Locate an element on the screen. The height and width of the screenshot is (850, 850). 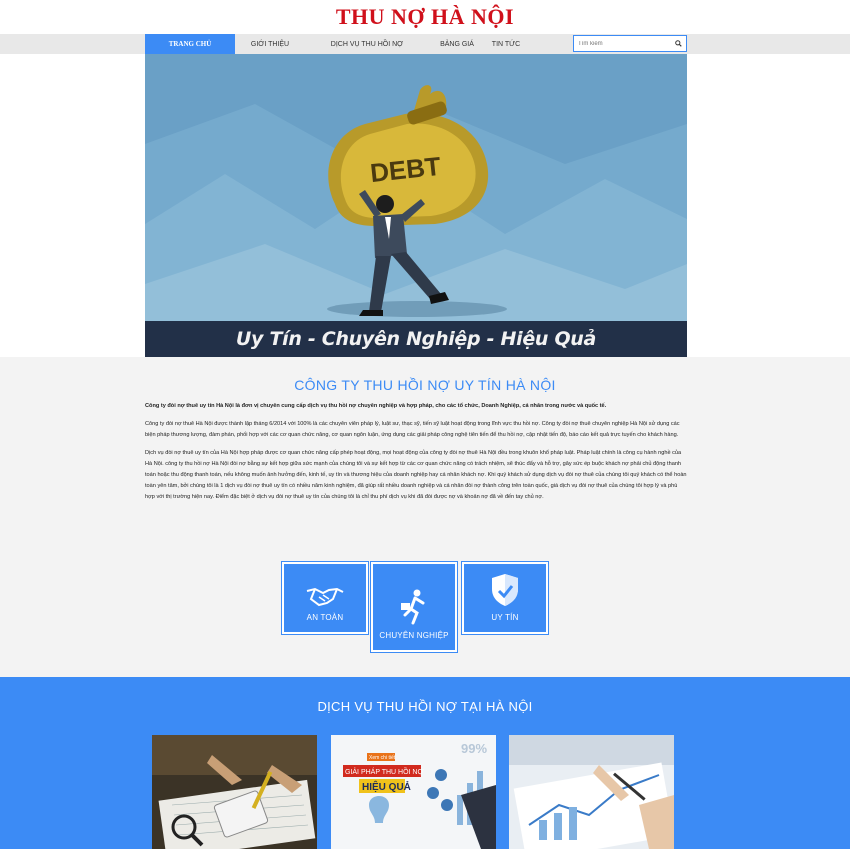
nav-item-news: TIN TỨC is located at coordinates (506, 44).